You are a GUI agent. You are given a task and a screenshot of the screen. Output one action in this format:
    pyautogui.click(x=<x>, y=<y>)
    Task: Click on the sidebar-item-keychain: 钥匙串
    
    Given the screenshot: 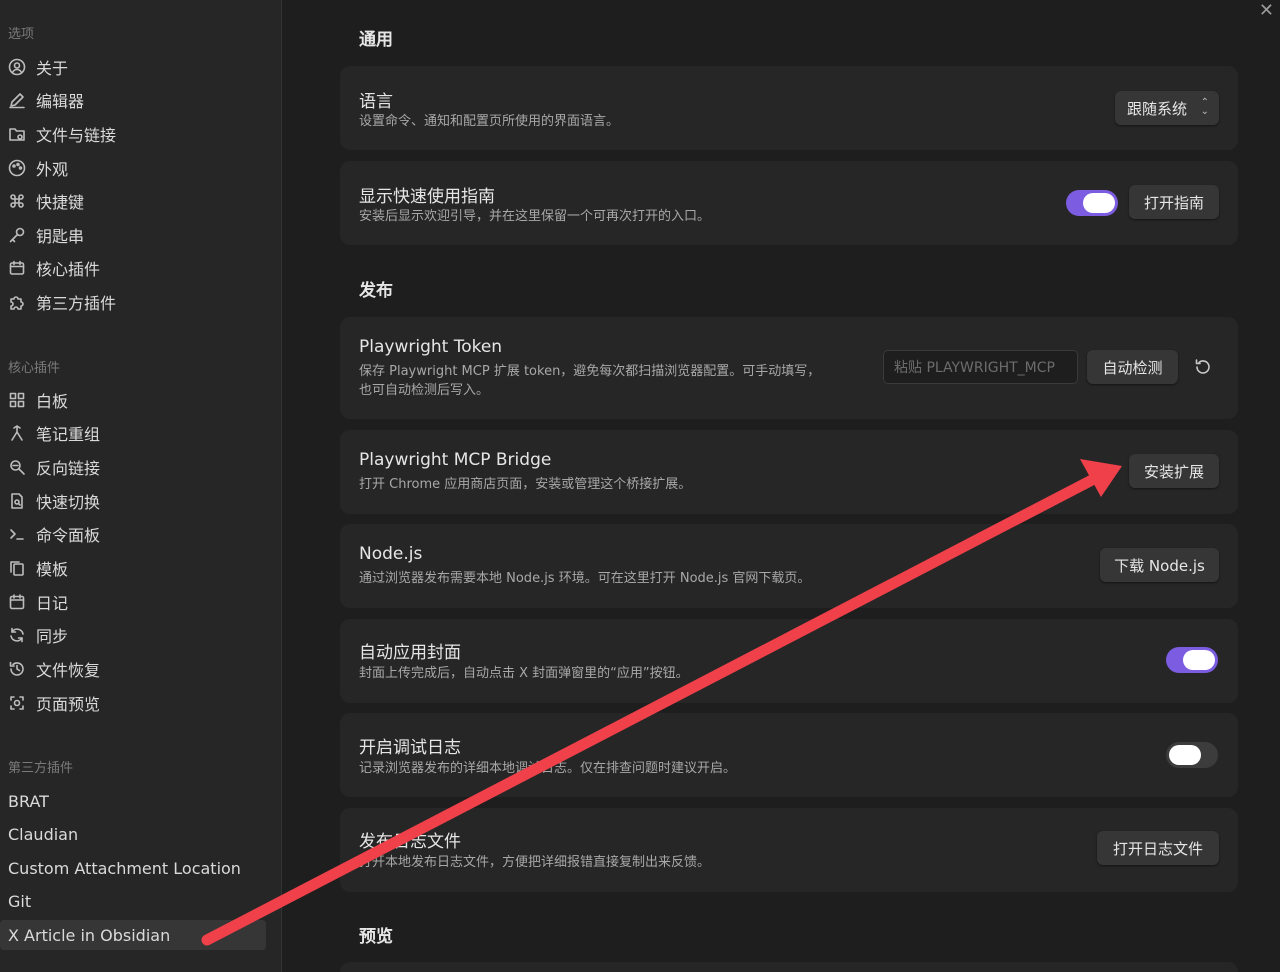 What is the action you would take?
    pyautogui.click(x=133, y=235)
    